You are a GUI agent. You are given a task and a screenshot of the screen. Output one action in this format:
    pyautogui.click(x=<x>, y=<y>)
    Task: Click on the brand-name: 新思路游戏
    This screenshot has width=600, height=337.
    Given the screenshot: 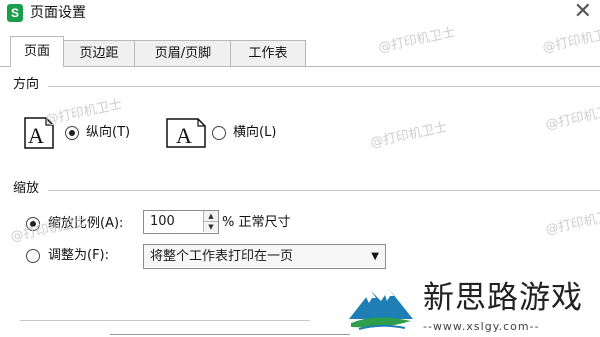 What is the action you would take?
    pyautogui.click(x=503, y=298)
    